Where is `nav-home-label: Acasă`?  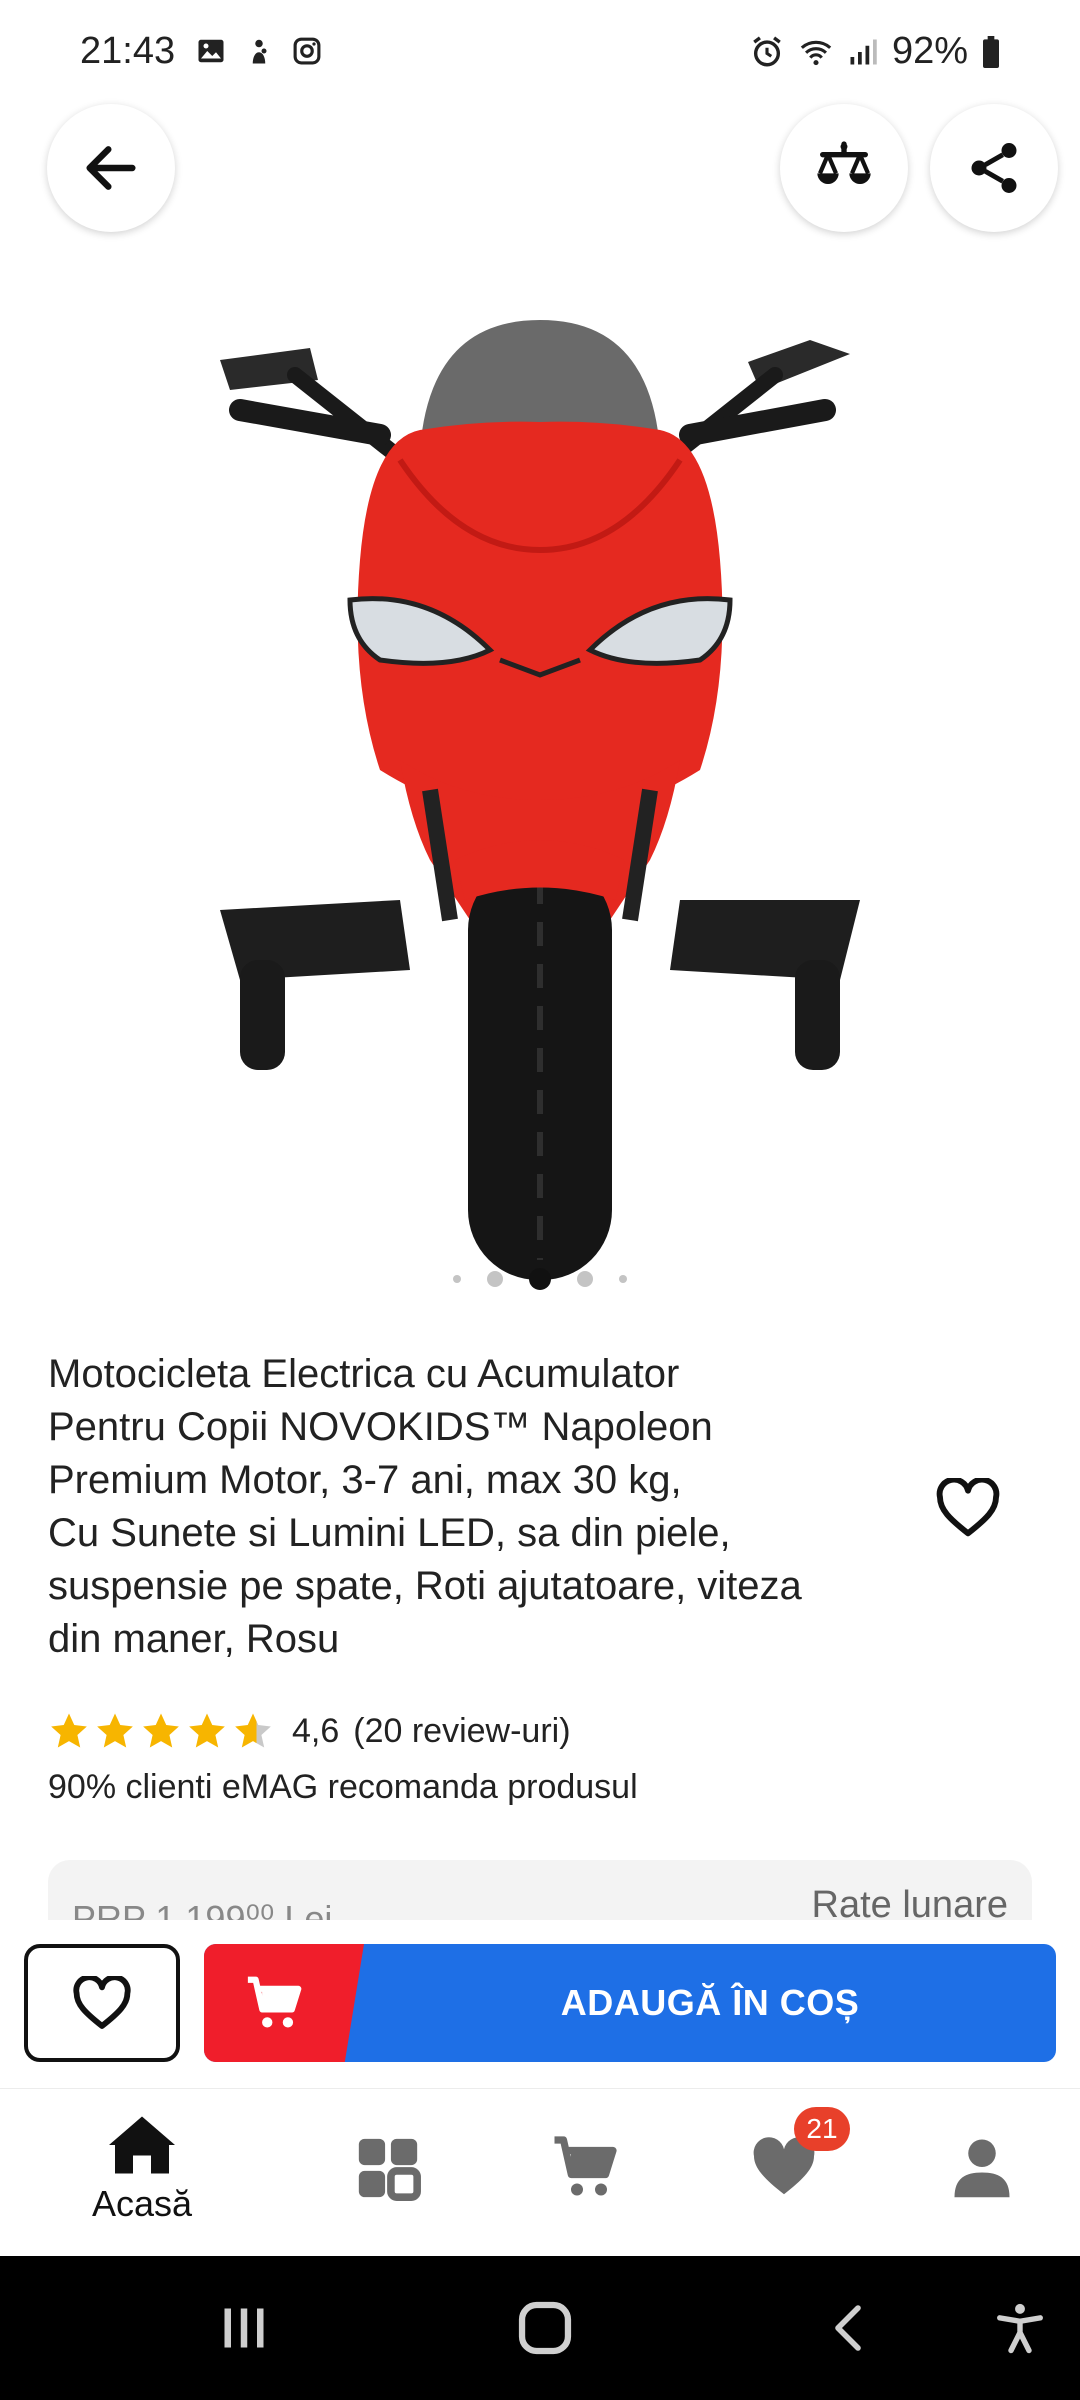
nav-home-label: Acasă is located at coordinates (142, 2203).